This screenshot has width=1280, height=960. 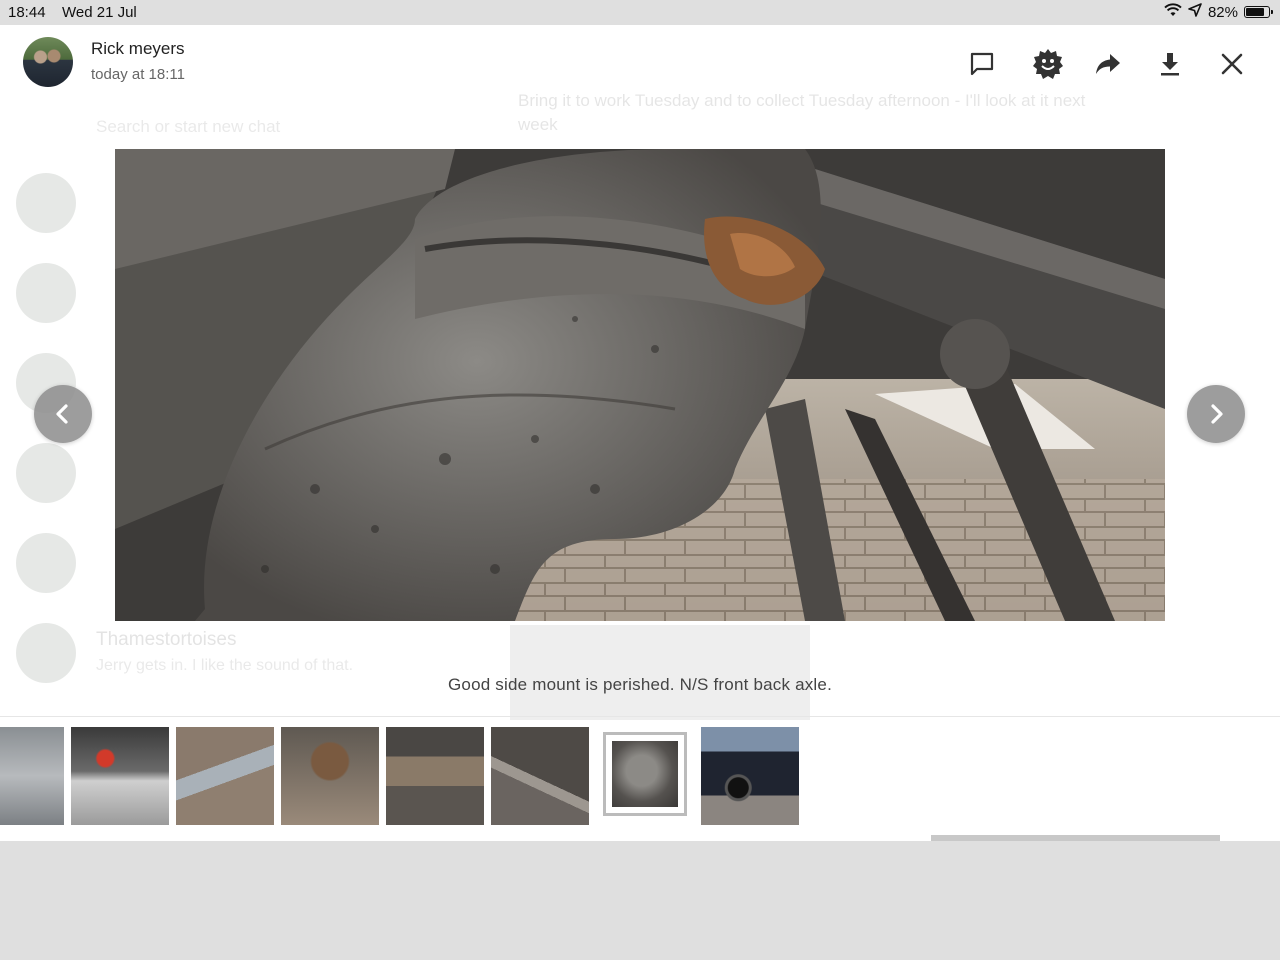 I want to click on chevron-left-icon, so click(x=62, y=414).